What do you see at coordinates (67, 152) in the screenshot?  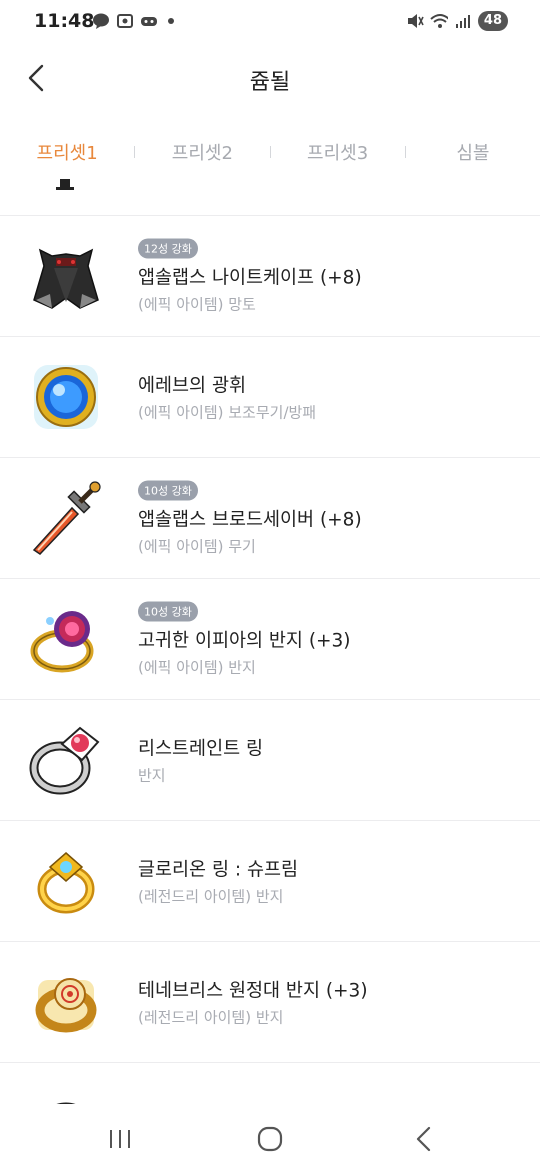 I see `tab-preset-1: 프리셋1` at bounding box center [67, 152].